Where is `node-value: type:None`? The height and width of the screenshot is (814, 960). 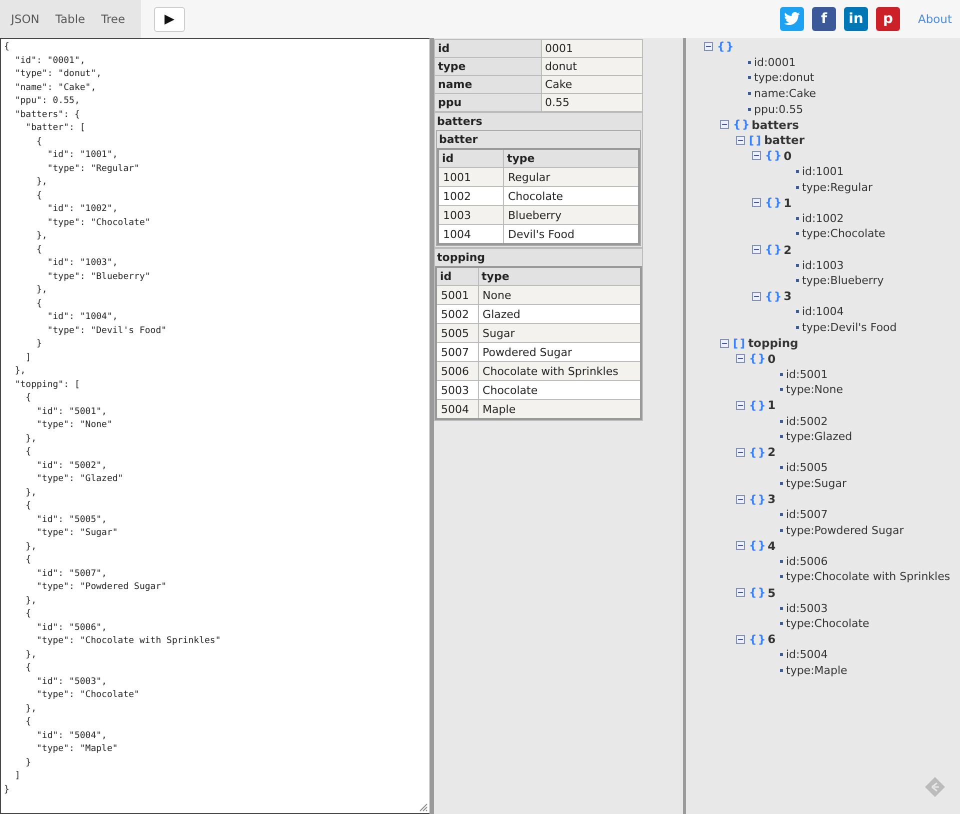
node-value: type:None is located at coordinates (814, 389).